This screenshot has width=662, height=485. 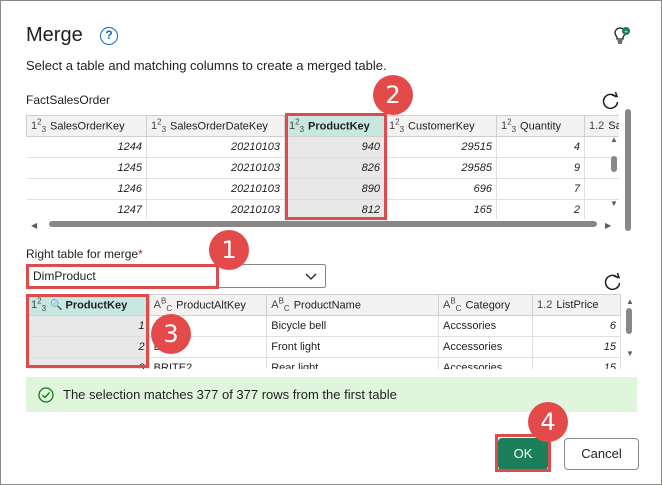 What do you see at coordinates (87, 331) in the screenshot?
I see `right-productkey-column-highlight` at bounding box center [87, 331].